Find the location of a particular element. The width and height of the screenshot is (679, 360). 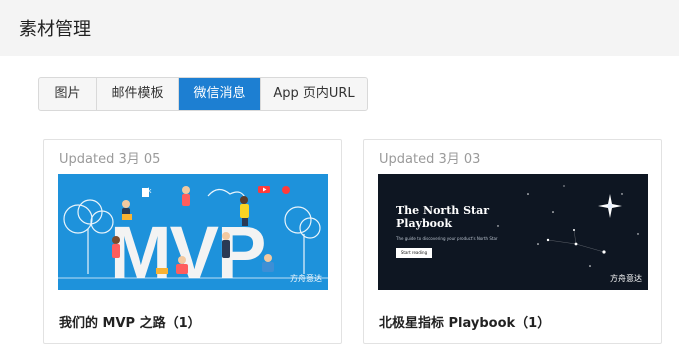

card-title: 北极星指标 Playbook（1） is located at coordinates (464, 321).